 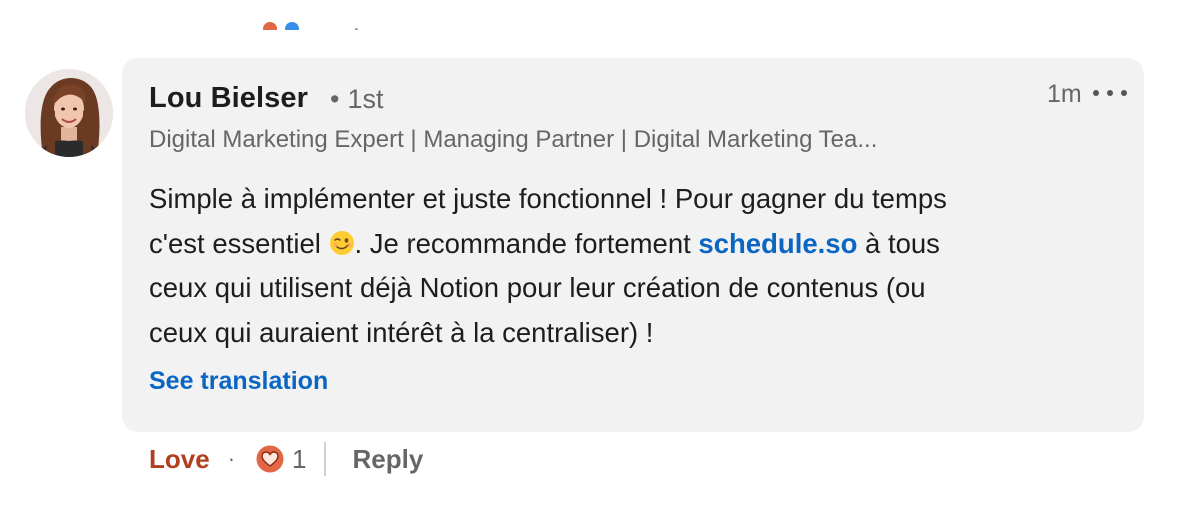 I want to click on author-name: Lou Bielser, so click(x=228, y=98).